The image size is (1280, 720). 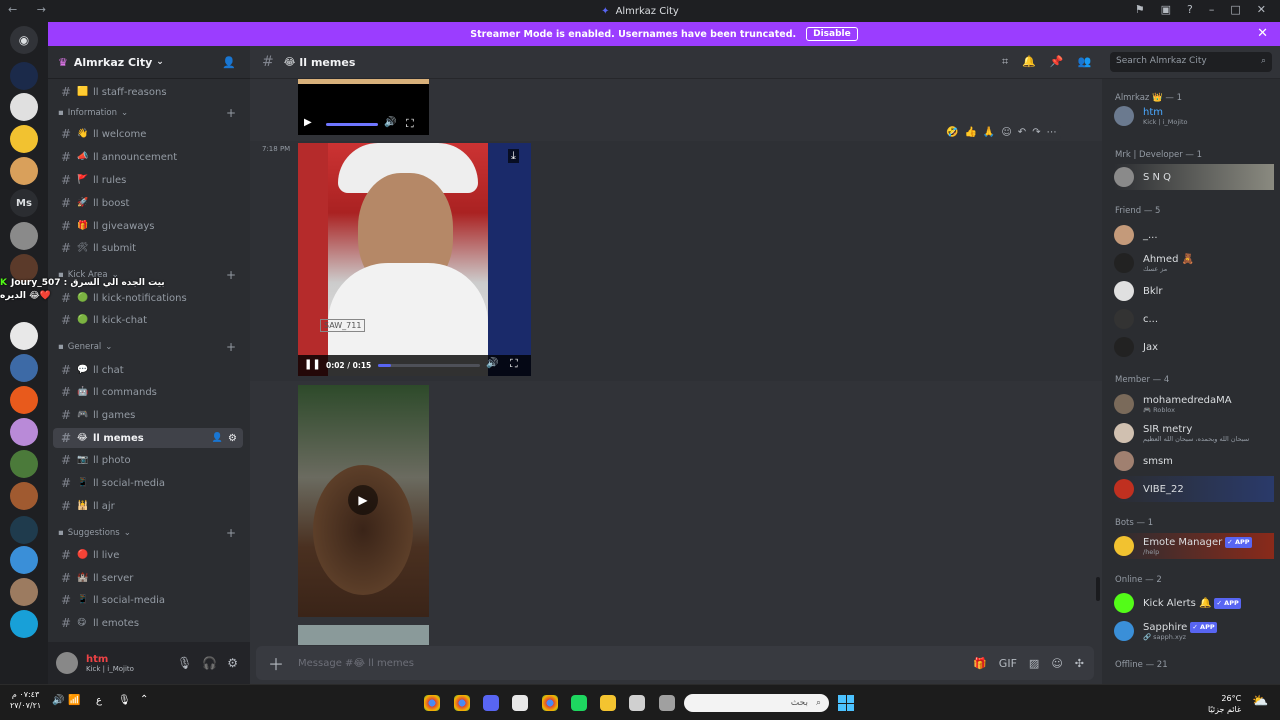 What do you see at coordinates (1194, 263) in the screenshot?
I see `member-item: Ahmed 🧸 مز عسك` at bounding box center [1194, 263].